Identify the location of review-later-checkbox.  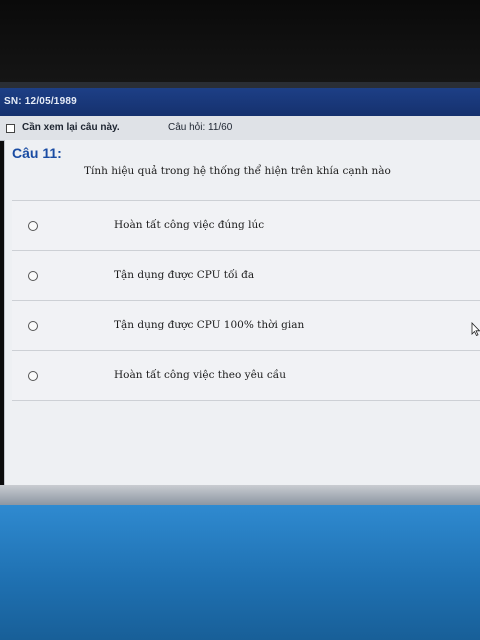
(10, 128).